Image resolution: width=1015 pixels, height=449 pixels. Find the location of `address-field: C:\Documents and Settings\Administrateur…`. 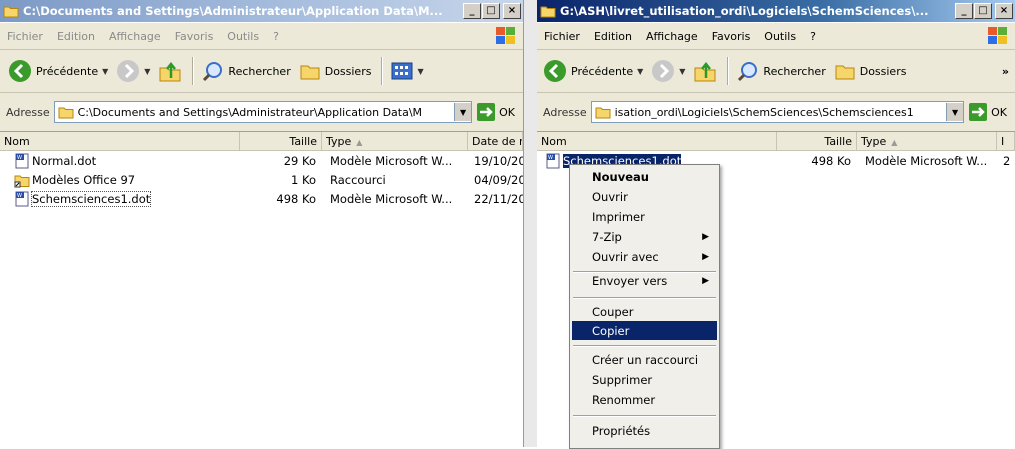

address-field: C:\Documents and Settings\Administrateur… is located at coordinates (263, 112).